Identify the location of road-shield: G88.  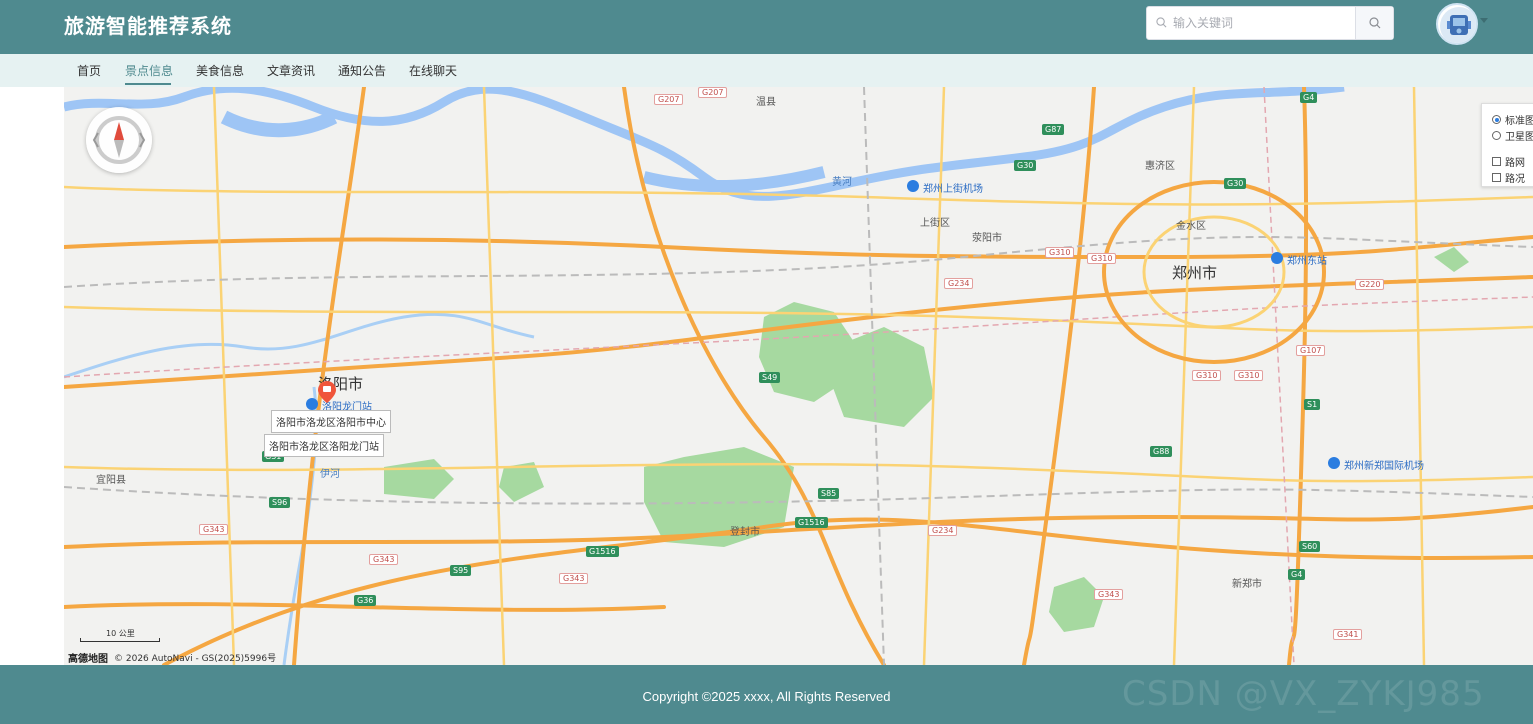
(1161, 451).